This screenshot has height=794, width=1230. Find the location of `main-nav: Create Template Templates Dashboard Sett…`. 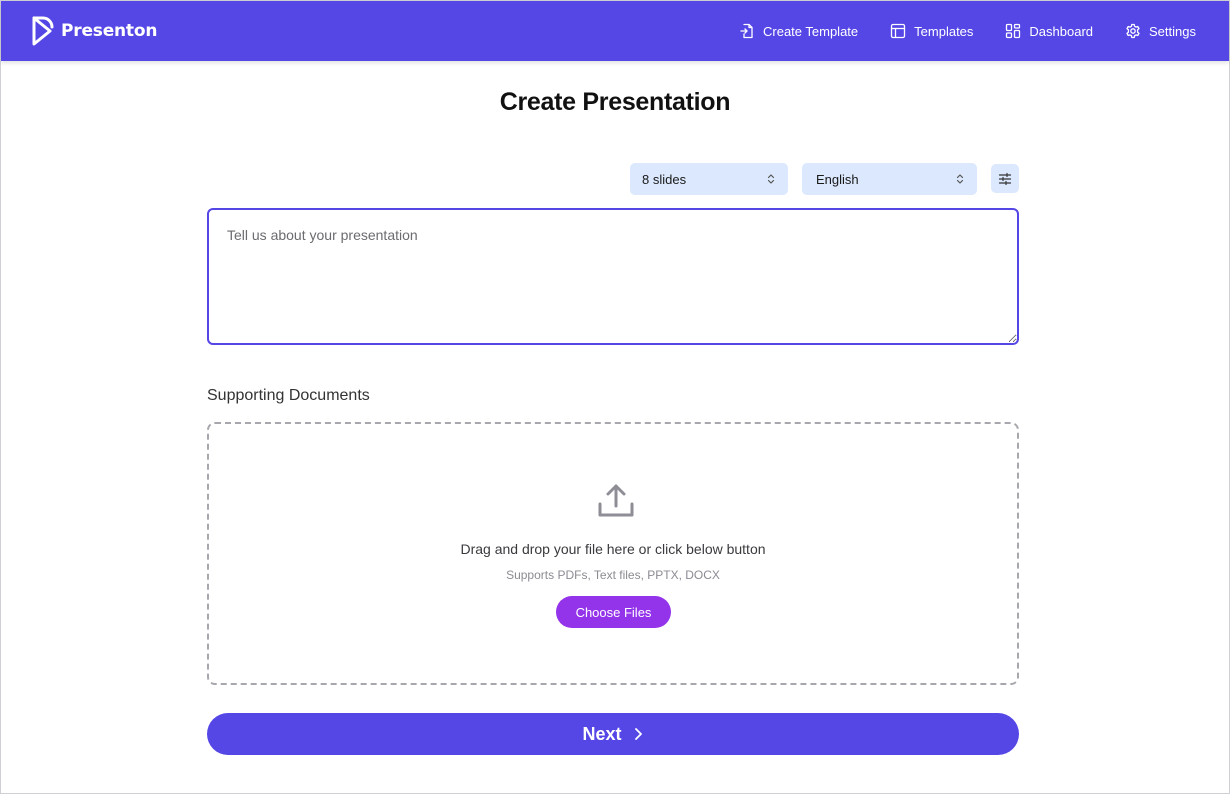

main-nav: Create Template Templates Dashboard Sett… is located at coordinates (967, 31).